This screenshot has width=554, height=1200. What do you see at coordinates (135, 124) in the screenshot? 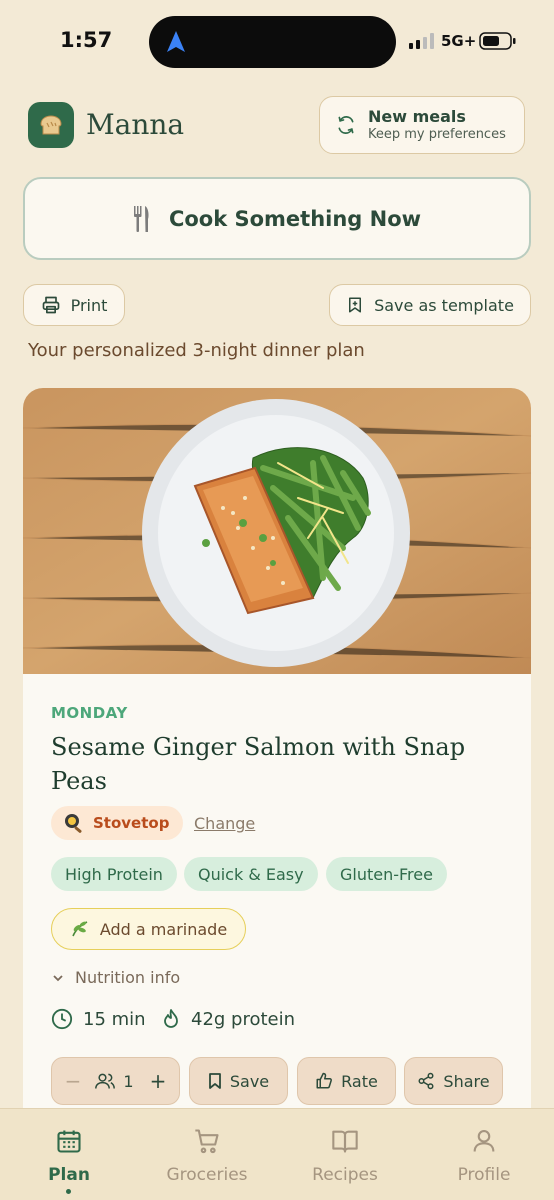
I see `app-name: Manna` at bounding box center [135, 124].